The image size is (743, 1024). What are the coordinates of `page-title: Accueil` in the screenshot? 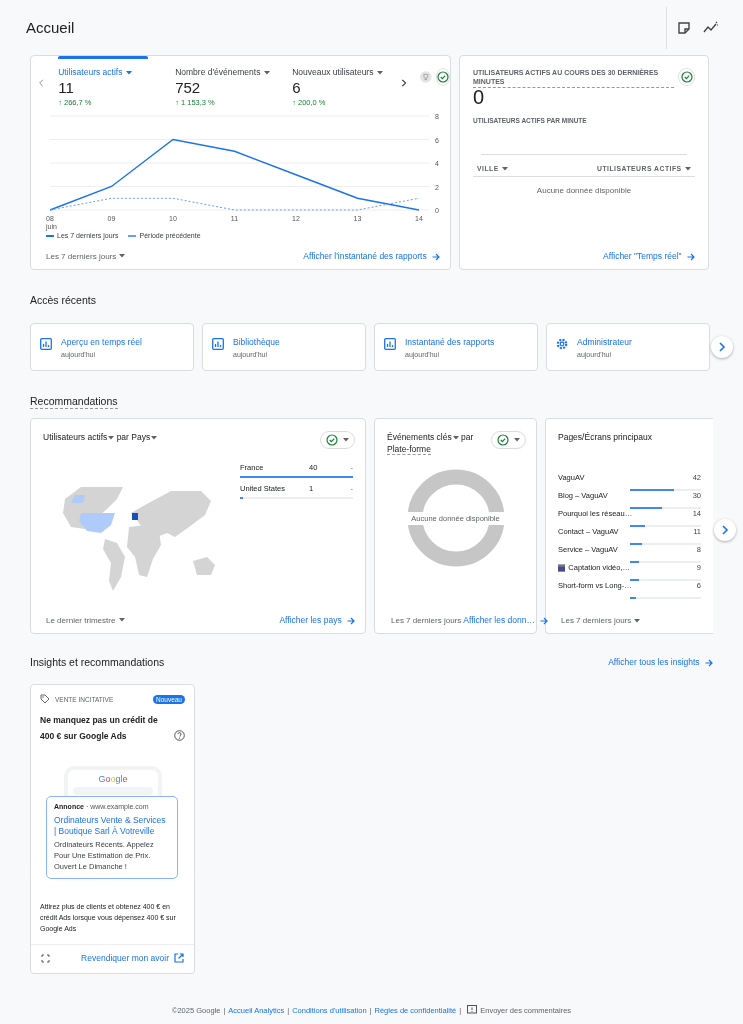 It's located at (50, 27).